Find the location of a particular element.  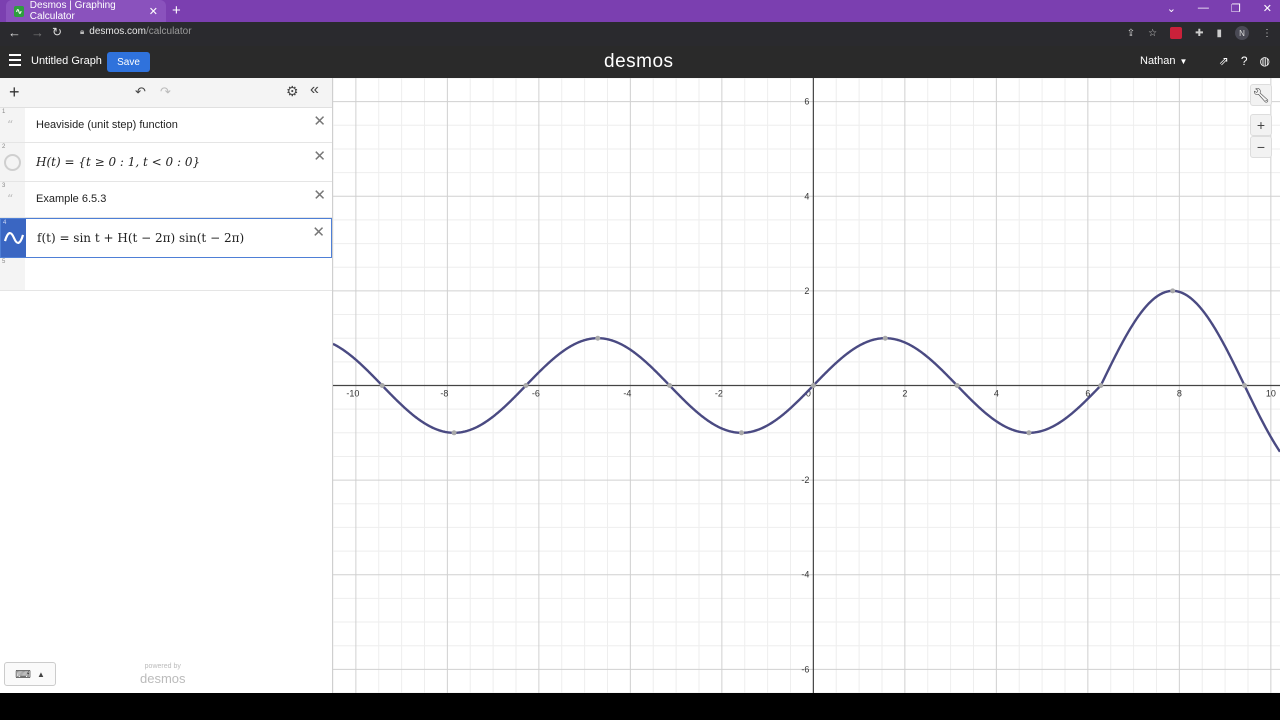

extension-badge-icon is located at coordinates (1176, 33).